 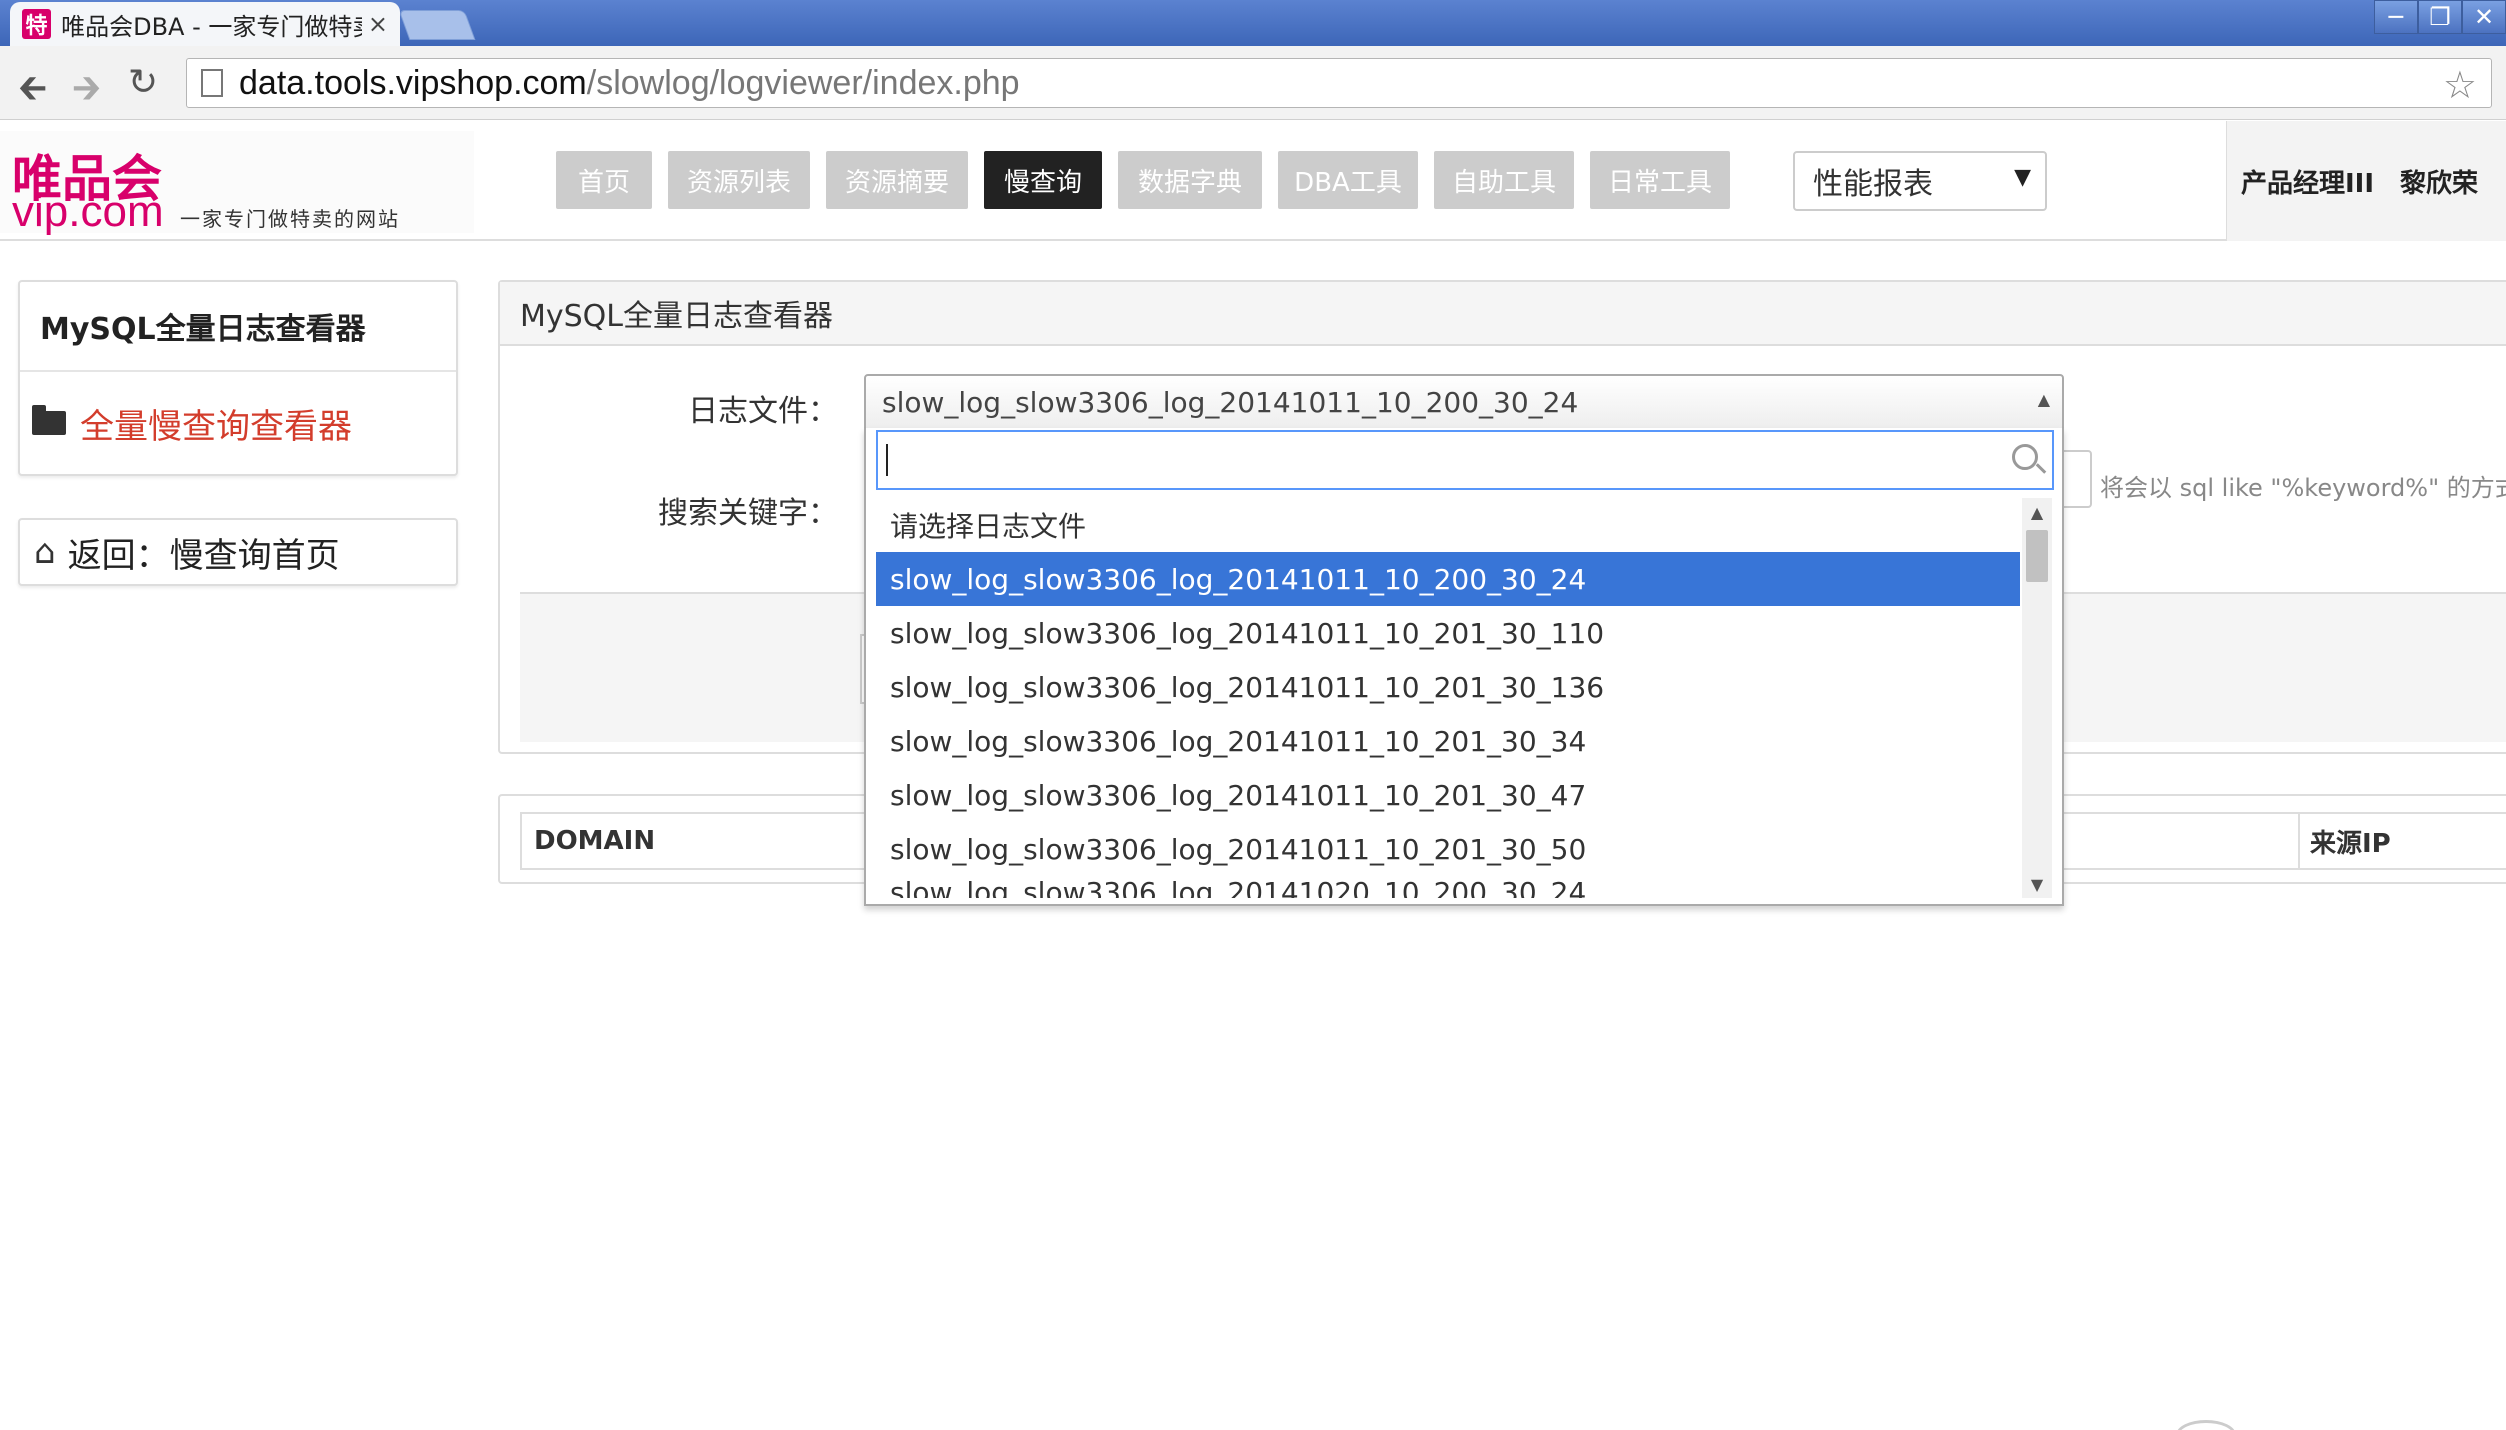 I want to click on restore-icon: ❐, so click(x=2440, y=17).